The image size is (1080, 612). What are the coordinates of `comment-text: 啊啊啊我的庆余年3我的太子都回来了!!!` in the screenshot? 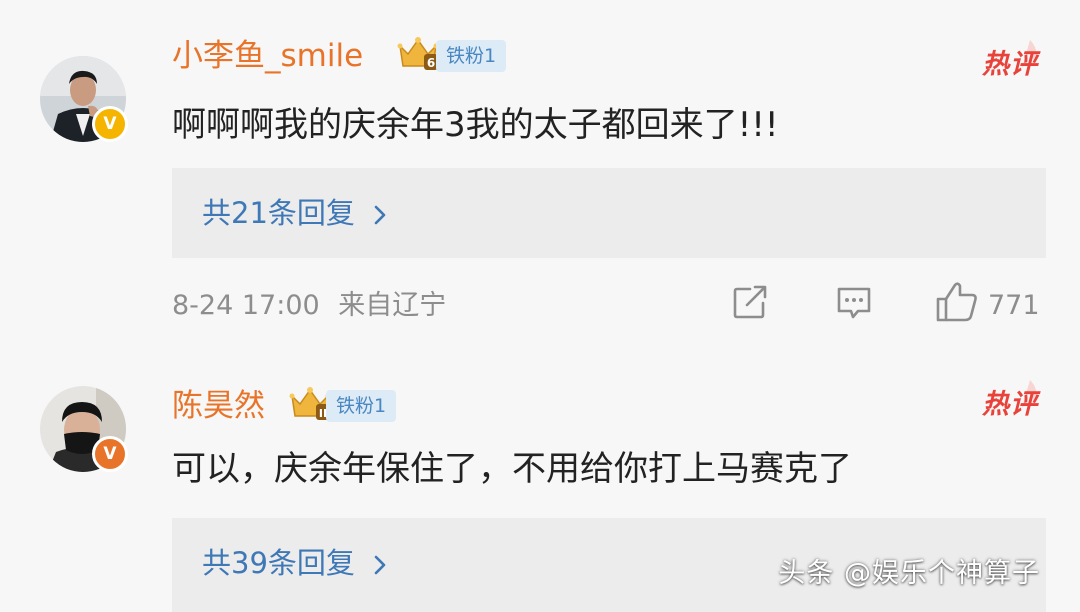 It's located at (475, 125).